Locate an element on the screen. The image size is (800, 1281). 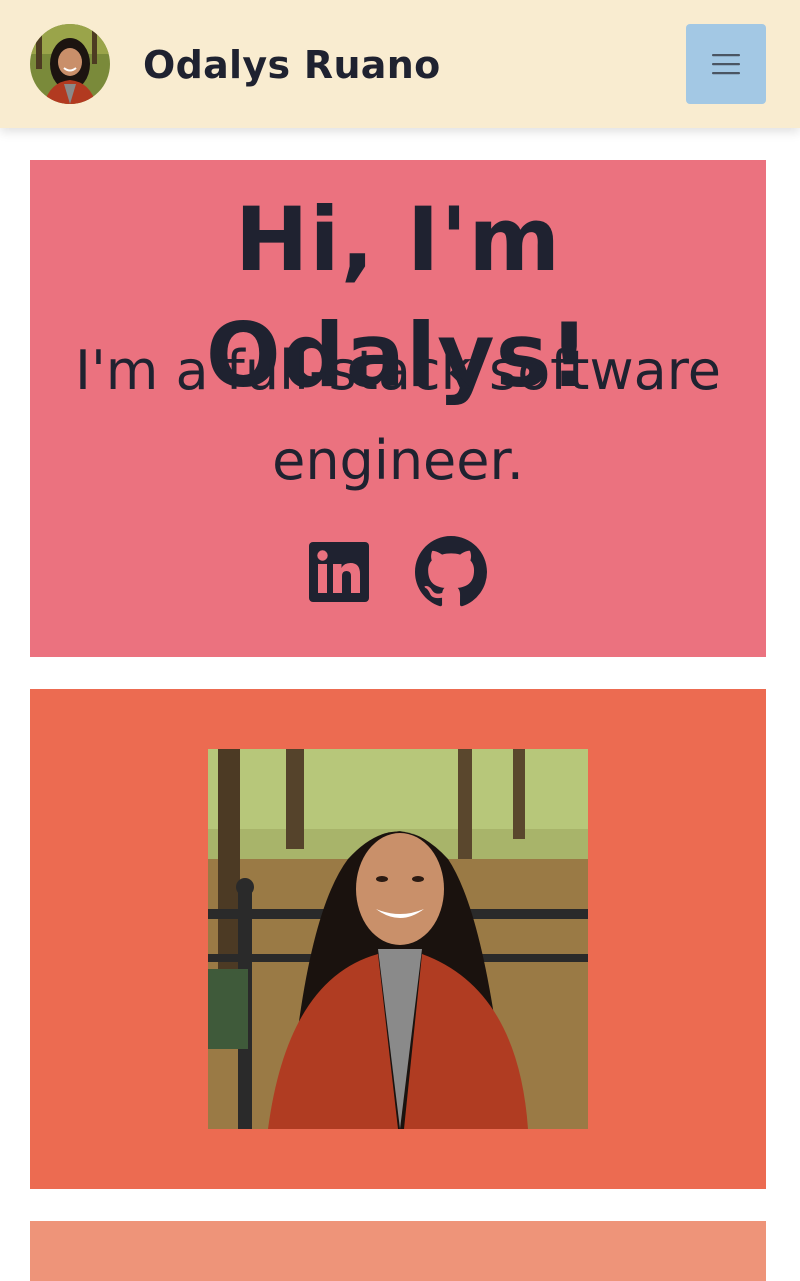
github-link is located at coordinates (451, 574).